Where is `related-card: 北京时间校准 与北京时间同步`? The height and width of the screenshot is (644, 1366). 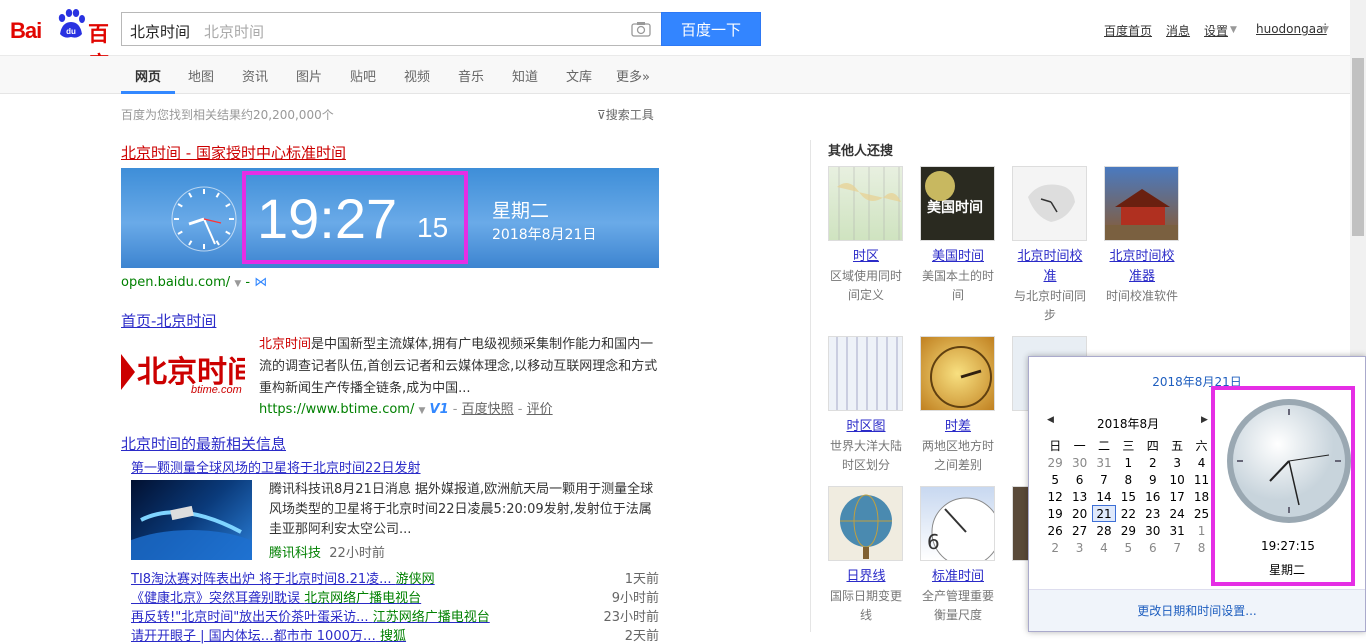 related-card: 北京时间校准 与北京时间同步 is located at coordinates (1050, 245).